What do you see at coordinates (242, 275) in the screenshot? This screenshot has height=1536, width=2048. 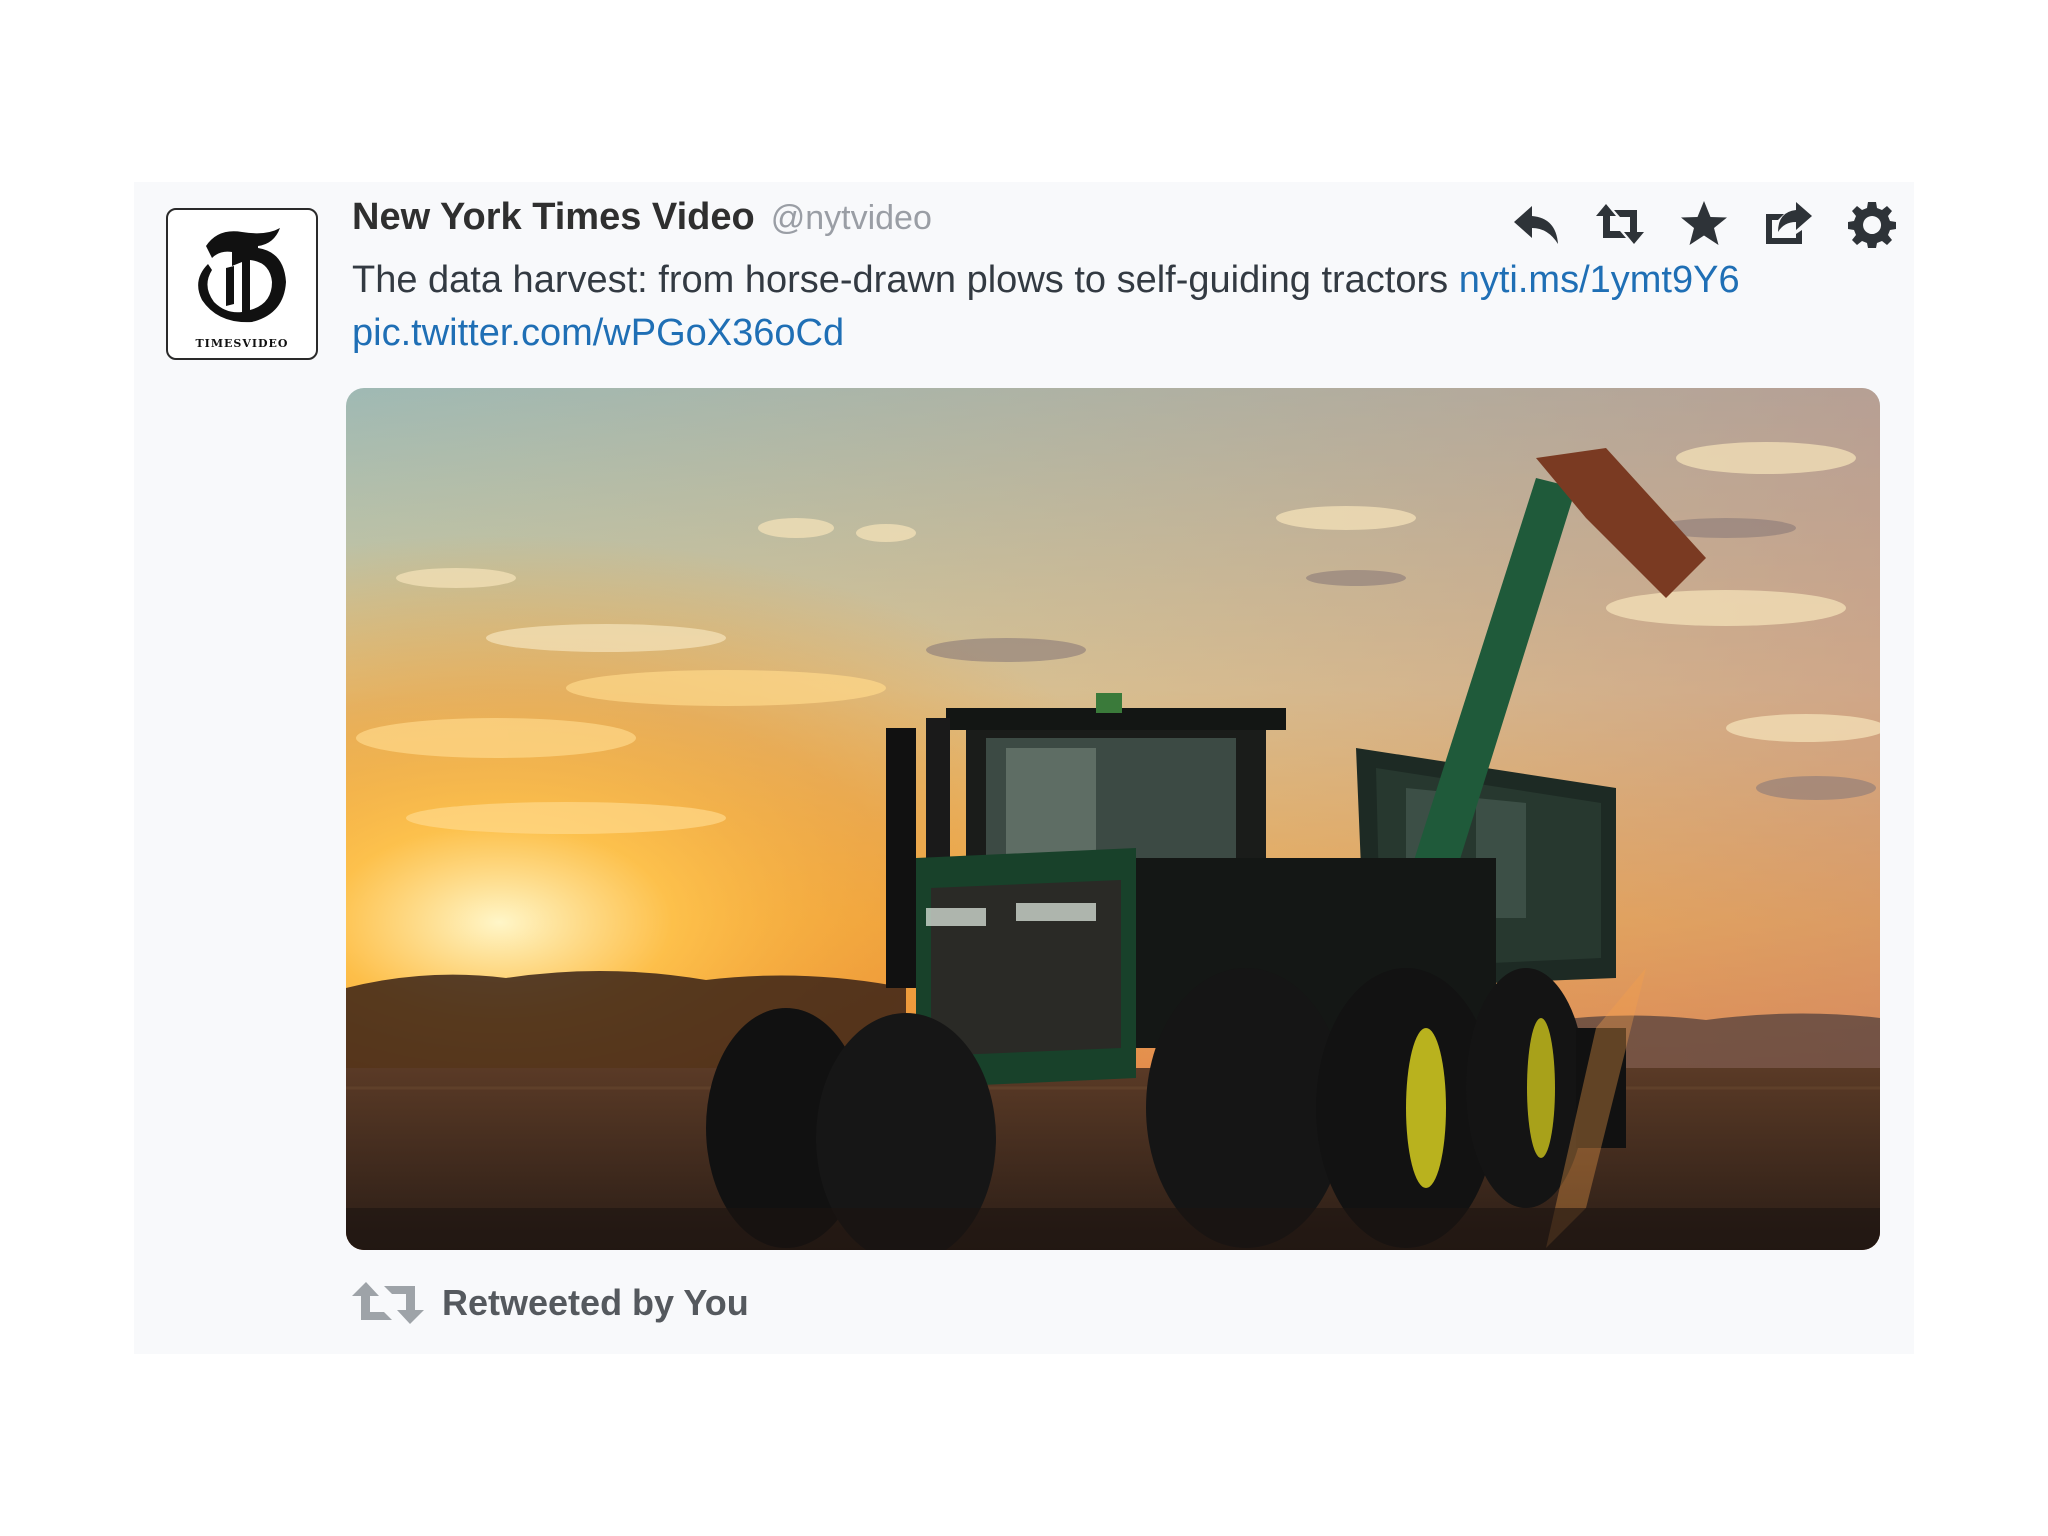 I see `nyt-logo-icon` at bounding box center [242, 275].